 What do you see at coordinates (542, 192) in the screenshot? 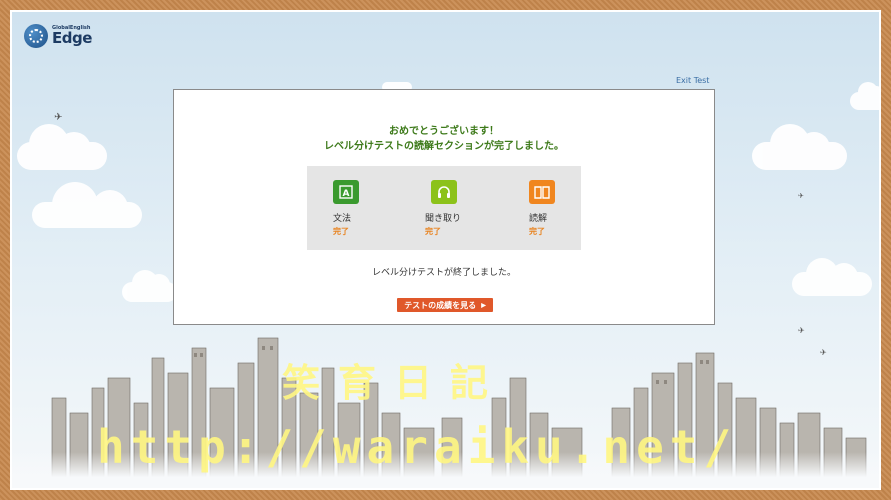
I see `open-book-icon` at bounding box center [542, 192].